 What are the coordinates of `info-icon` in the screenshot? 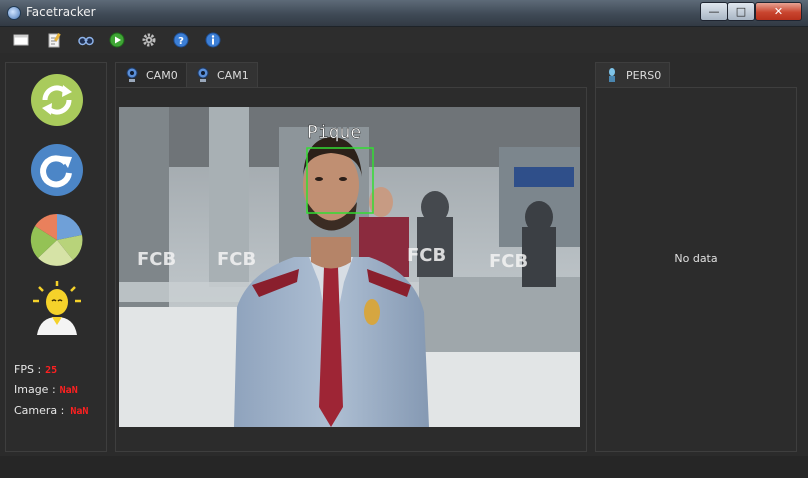 It's located at (213, 40).